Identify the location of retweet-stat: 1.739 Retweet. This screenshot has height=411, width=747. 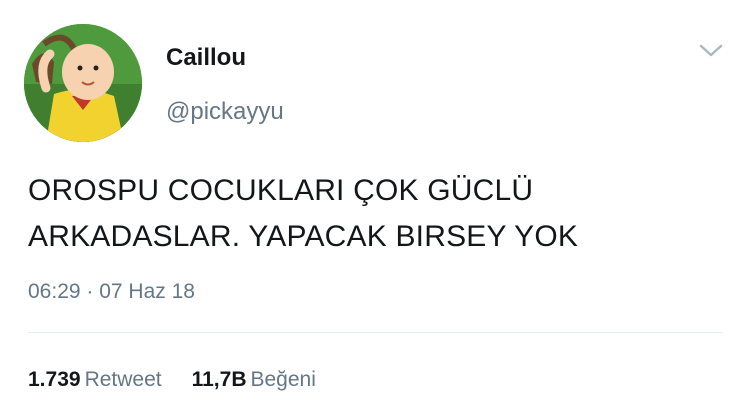
(95, 380).